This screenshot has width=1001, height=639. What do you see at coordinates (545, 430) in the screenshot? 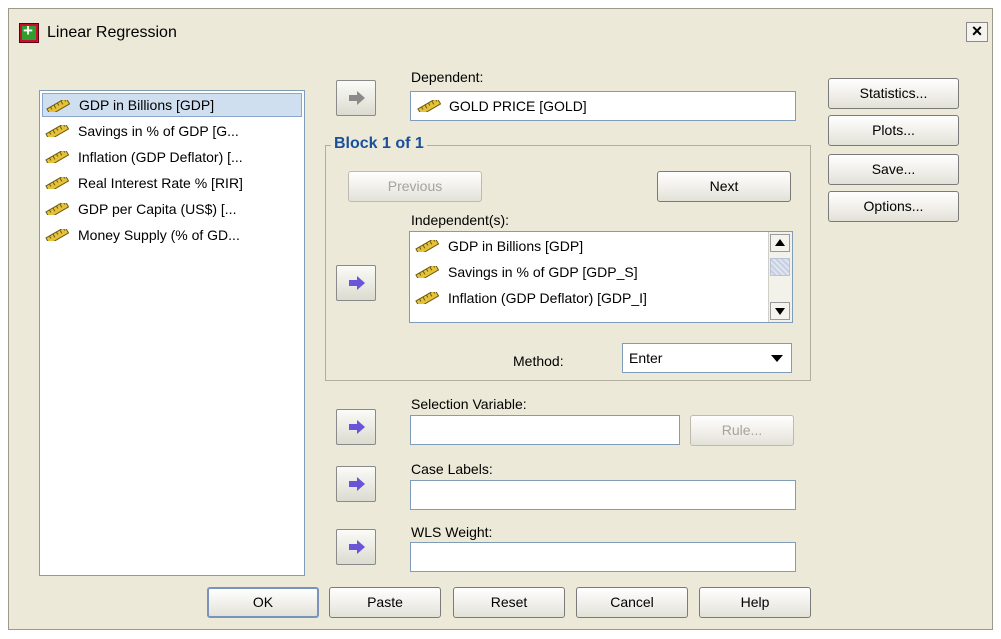
I see `selection-variable-field` at bounding box center [545, 430].